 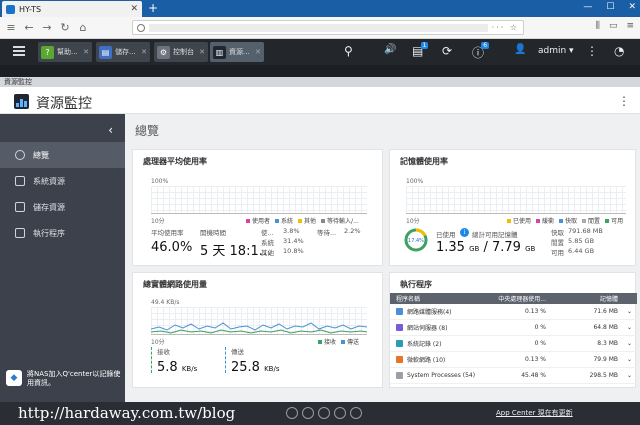 I want to click on idle-value: 5.85 GB, so click(x=581, y=241).